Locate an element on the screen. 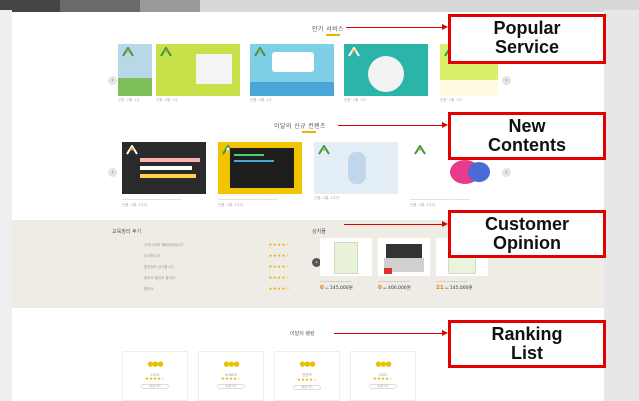 This screenshot has height=401, width=639. review-row: 주택그리와 재배하였습니다 ★★★★☆ is located at coordinates (206, 246).